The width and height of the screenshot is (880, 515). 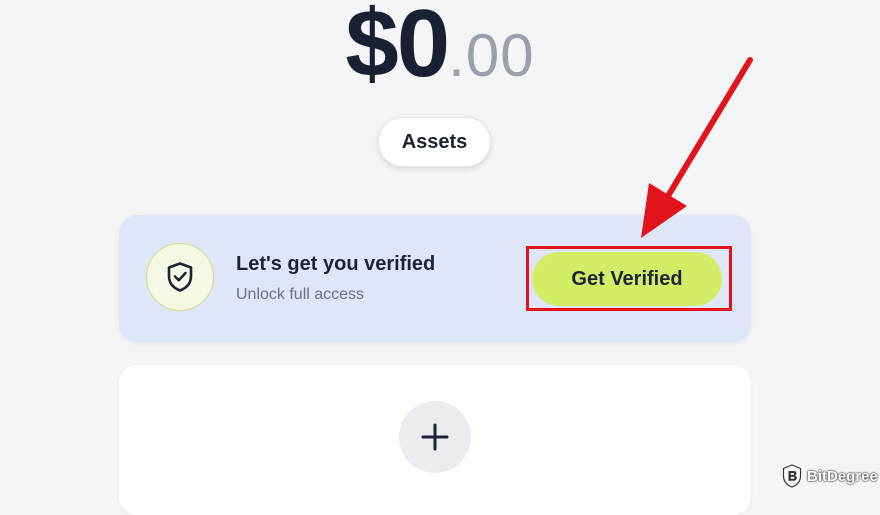 What do you see at coordinates (397, 48) in the screenshot?
I see `balance-amount: $0` at bounding box center [397, 48].